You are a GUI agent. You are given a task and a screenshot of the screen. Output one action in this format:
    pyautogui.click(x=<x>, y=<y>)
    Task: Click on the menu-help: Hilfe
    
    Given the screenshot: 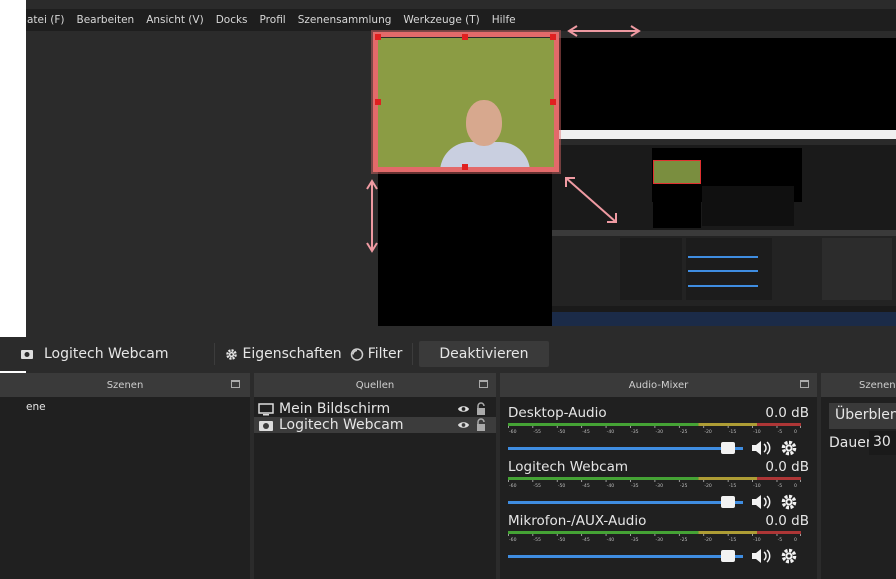 What is the action you would take?
    pyautogui.click(x=504, y=20)
    